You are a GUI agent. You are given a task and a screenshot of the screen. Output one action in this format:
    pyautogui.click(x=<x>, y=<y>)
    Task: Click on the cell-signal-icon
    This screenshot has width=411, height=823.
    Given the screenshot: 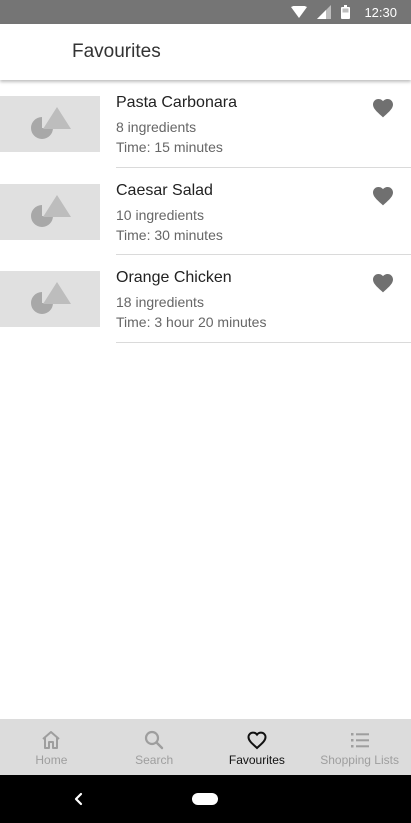 What is the action you would take?
    pyautogui.click(x=324, y=12)
    